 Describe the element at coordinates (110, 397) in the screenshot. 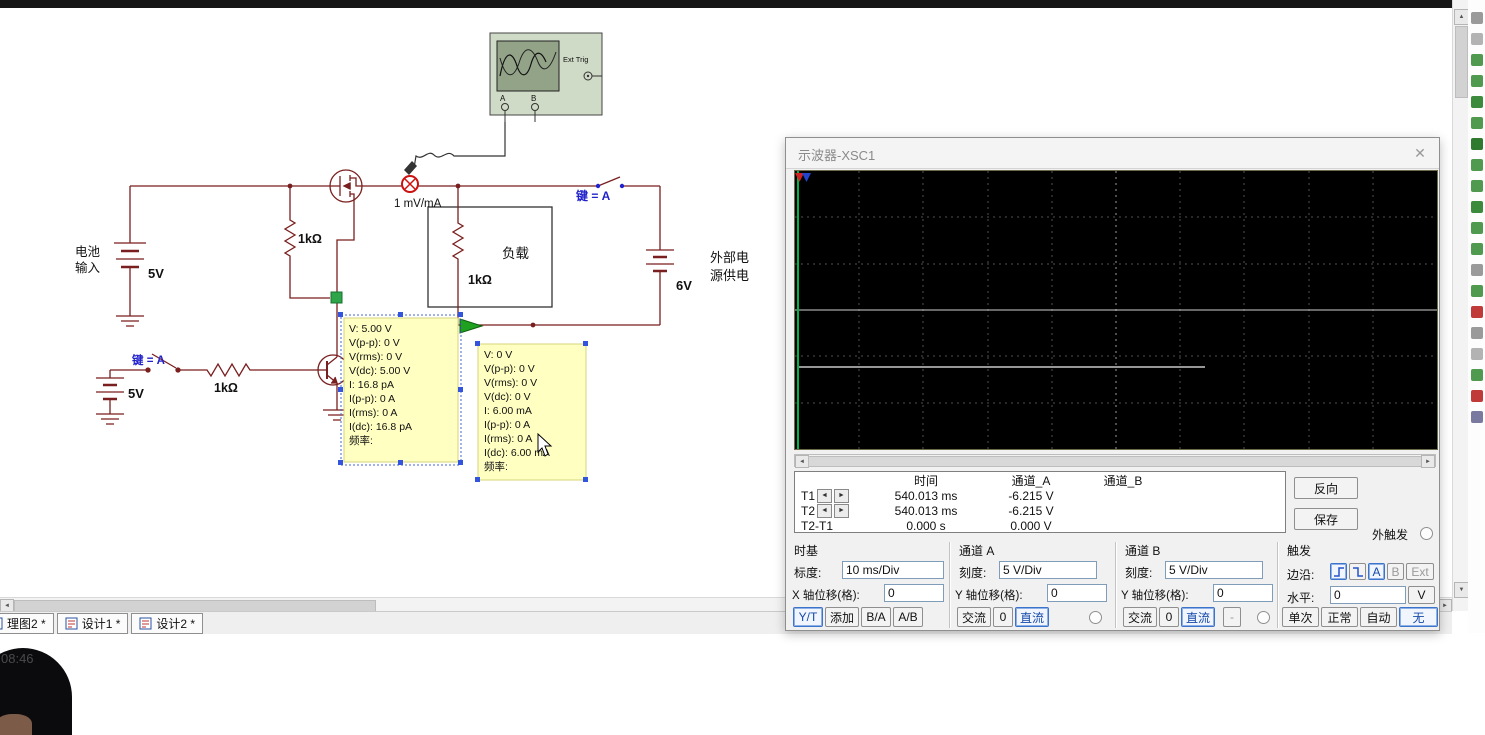

I see `battery-drive` at that location.